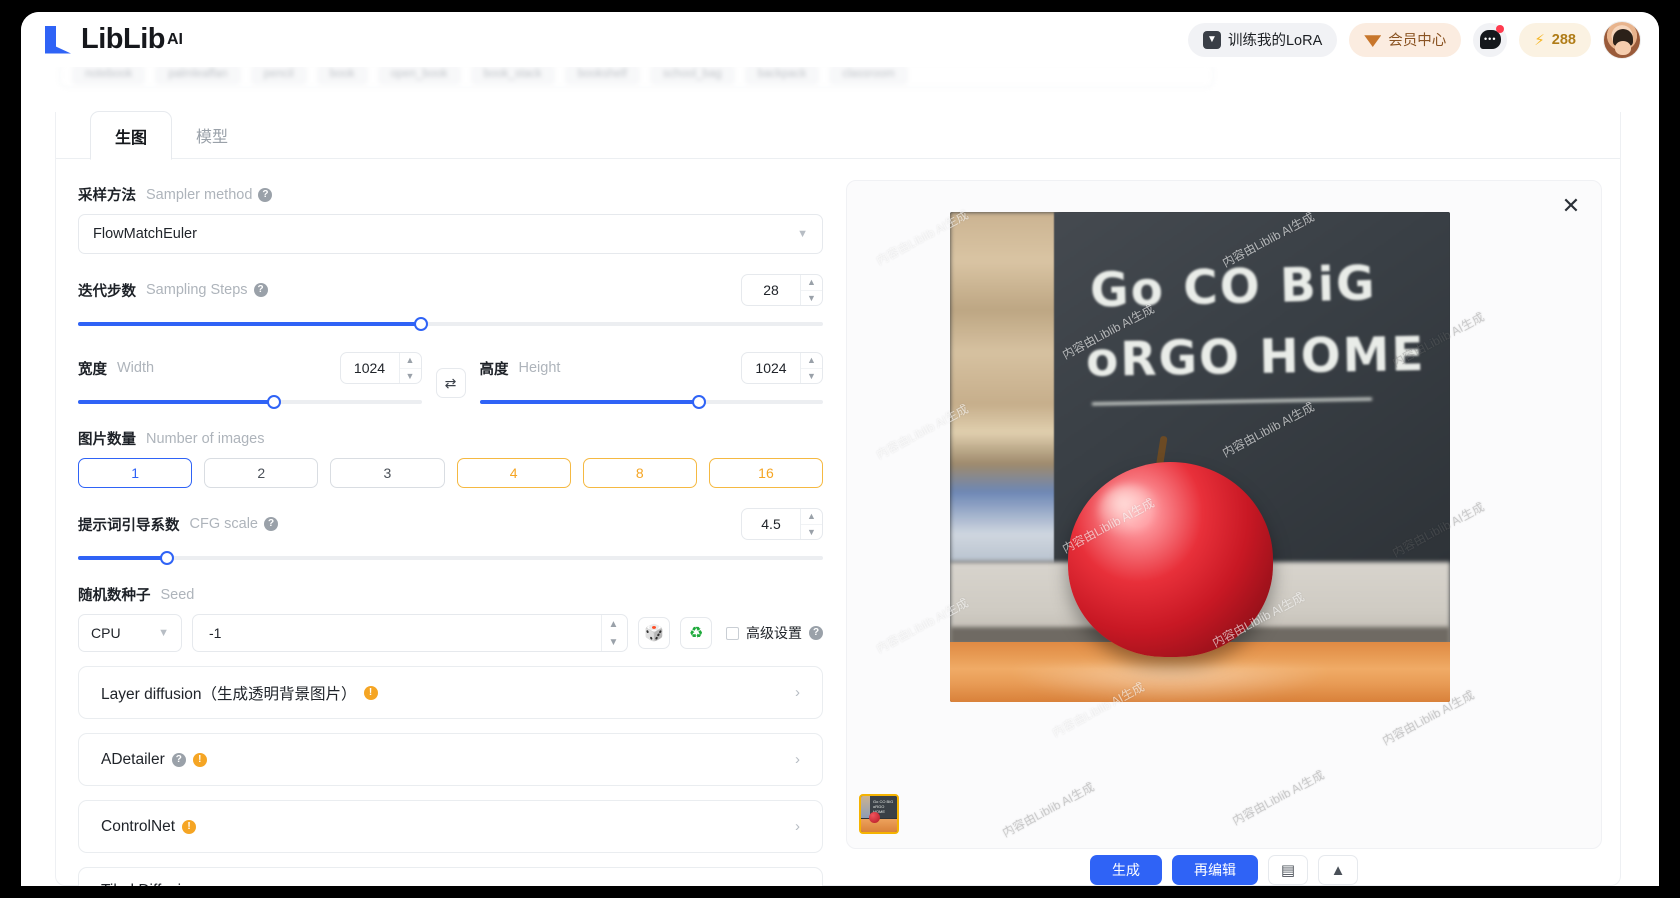 The image size is (1680, 898). I want to click on seed-input-wrap: ▲▼, so click(410, 633).